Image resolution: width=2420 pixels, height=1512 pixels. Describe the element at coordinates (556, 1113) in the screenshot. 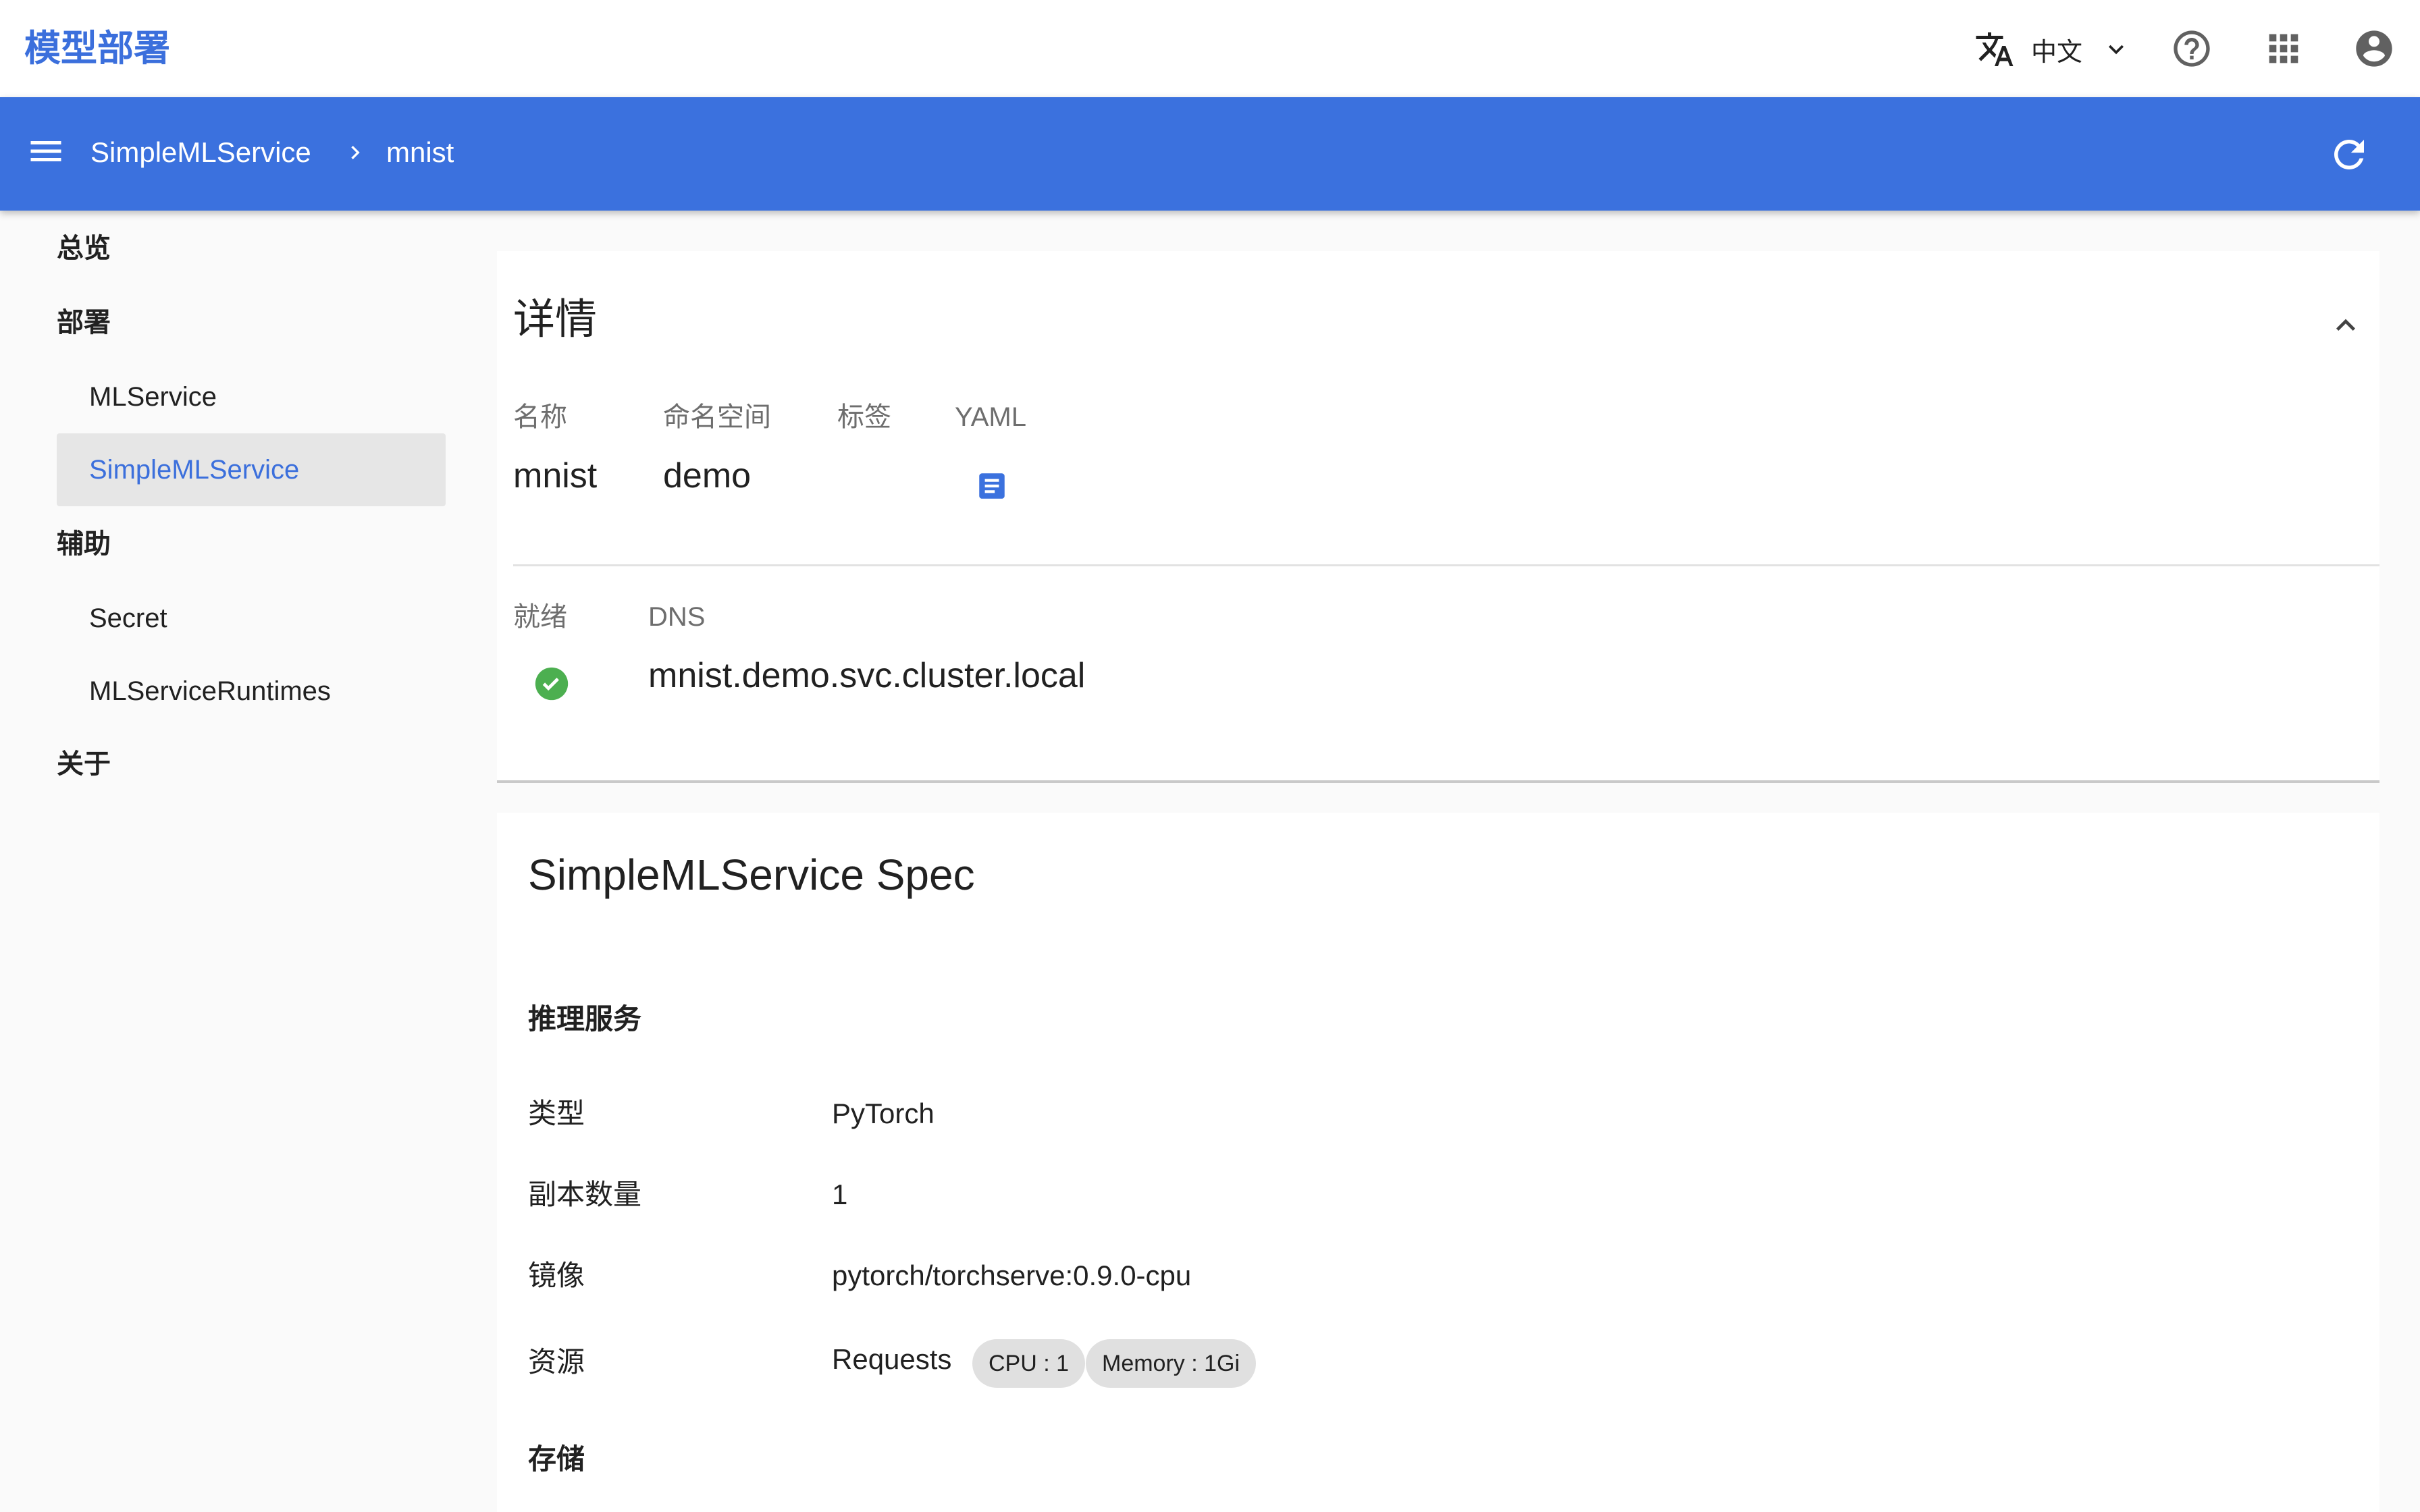

I see `spec-key-type: 类型` at that location.